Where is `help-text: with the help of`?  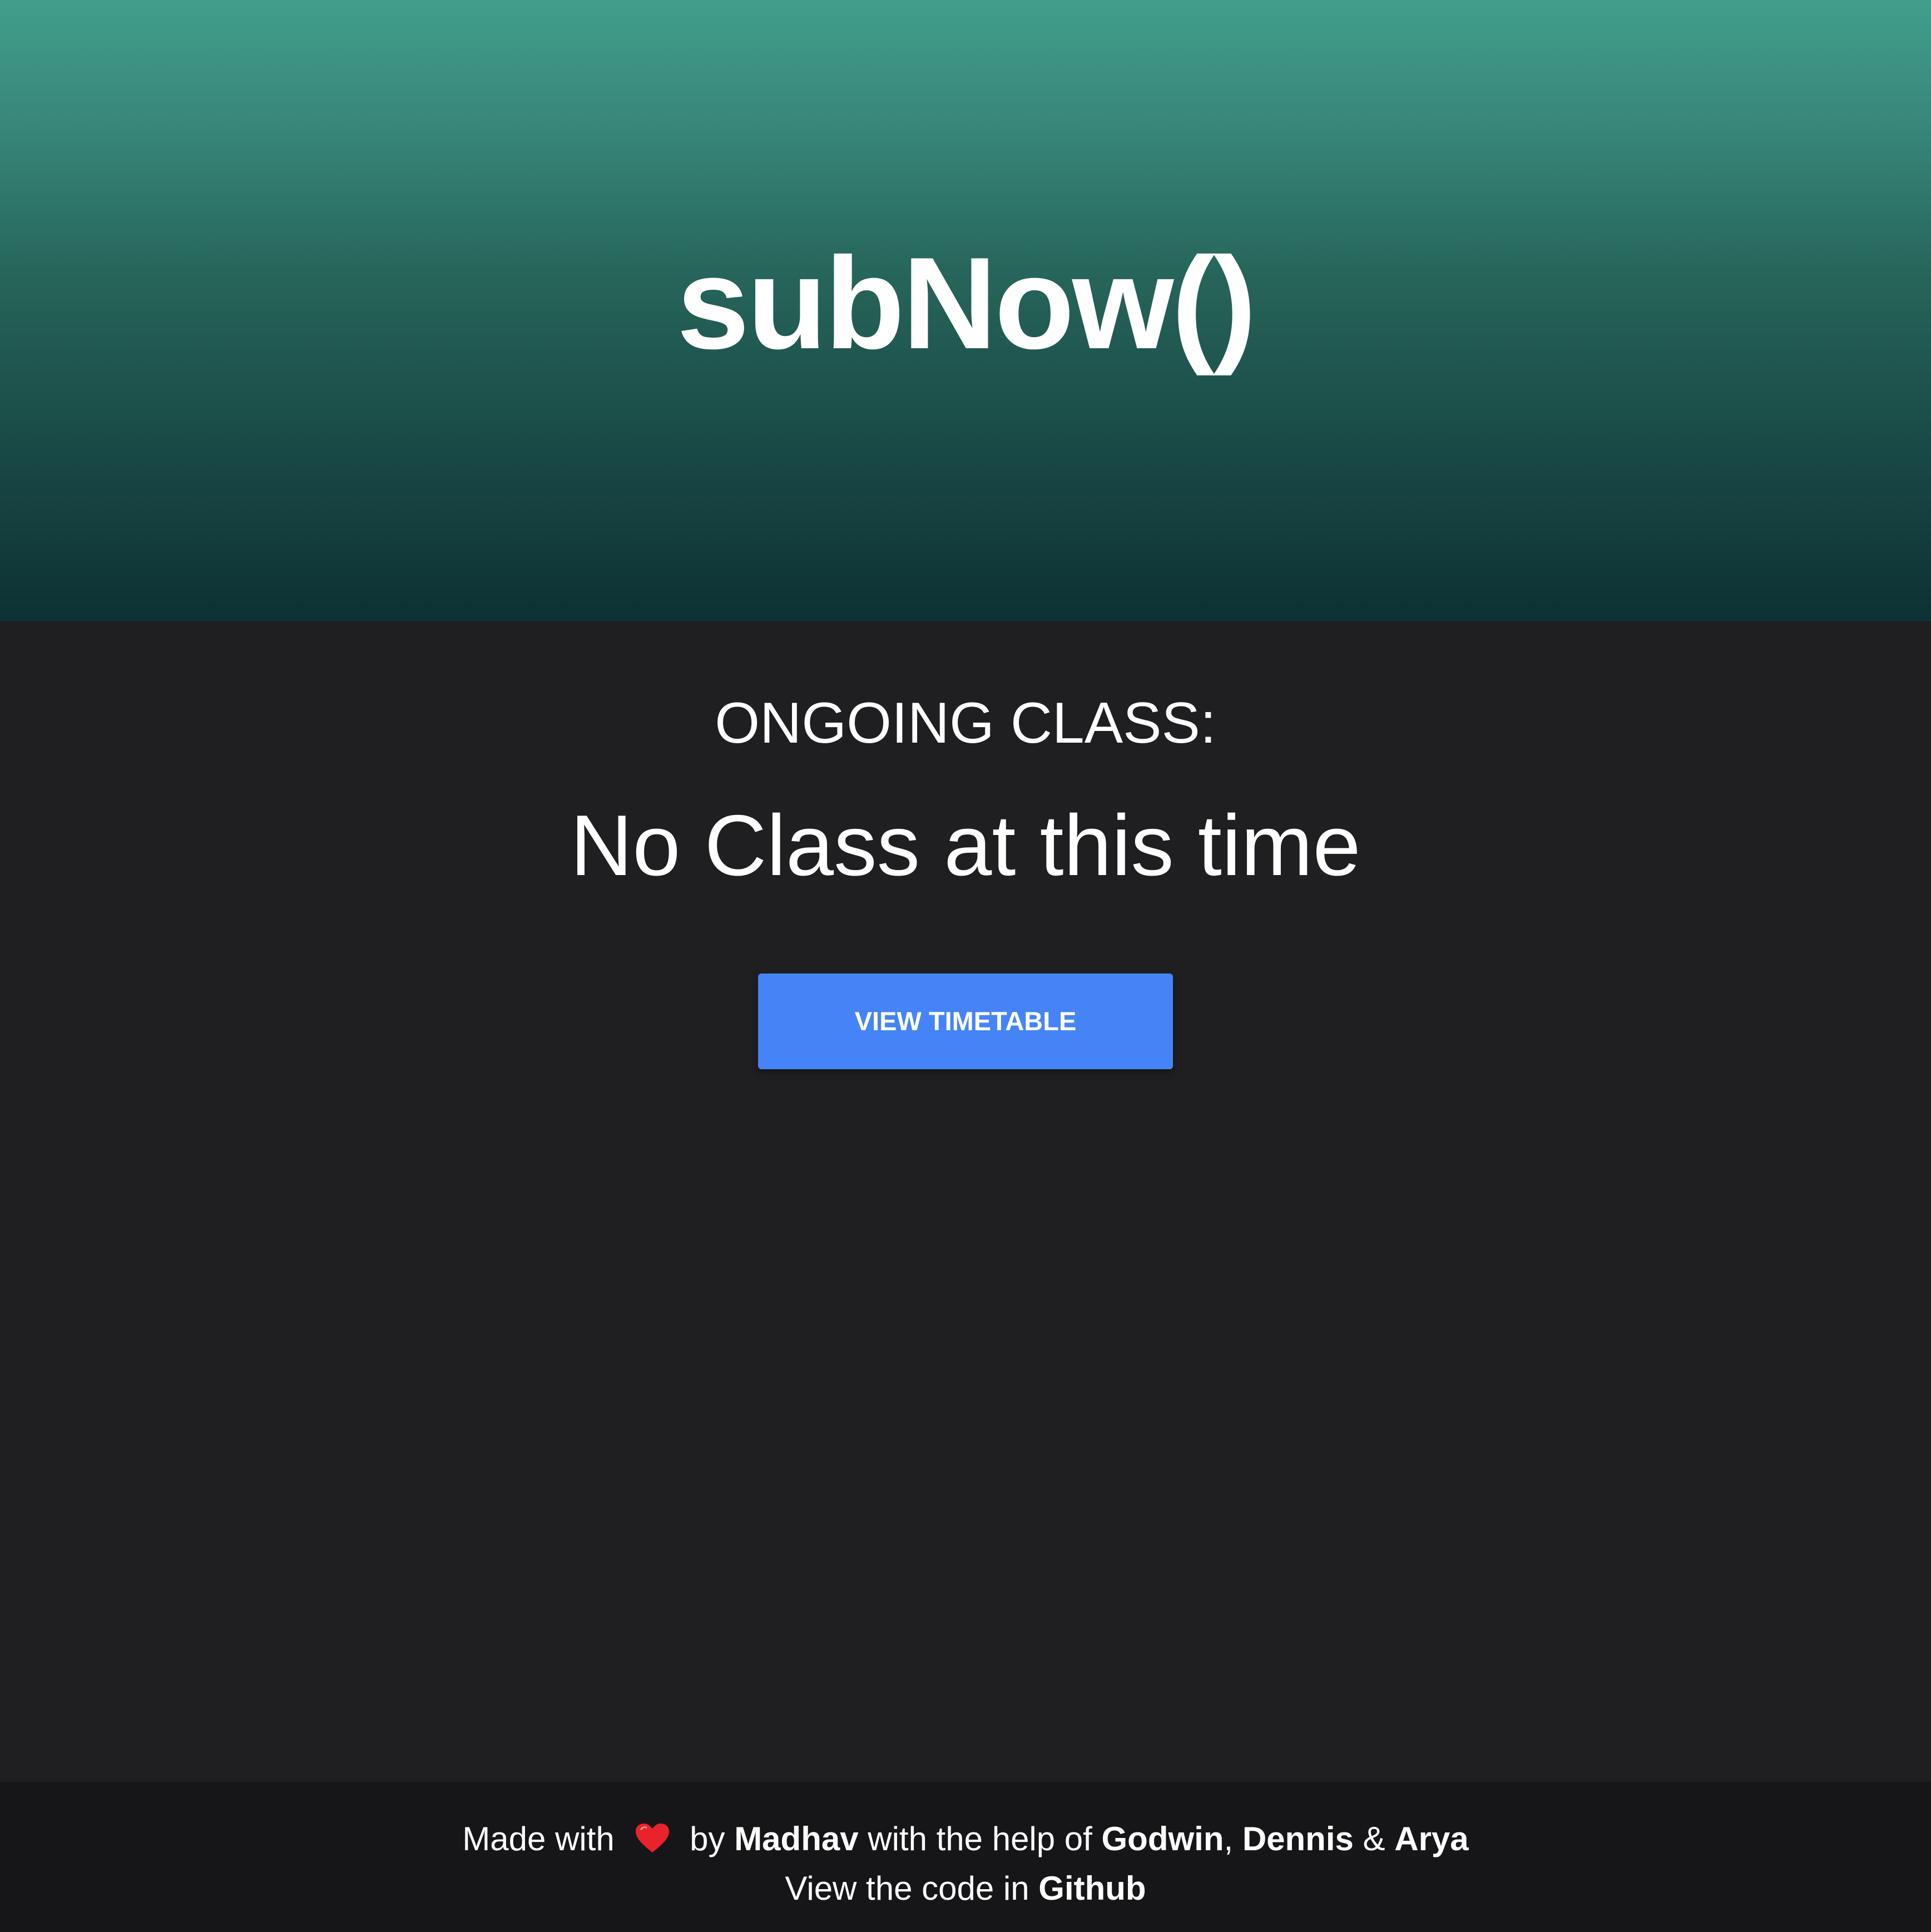 help-text: with the help of is located at coordinates (980, 1838).